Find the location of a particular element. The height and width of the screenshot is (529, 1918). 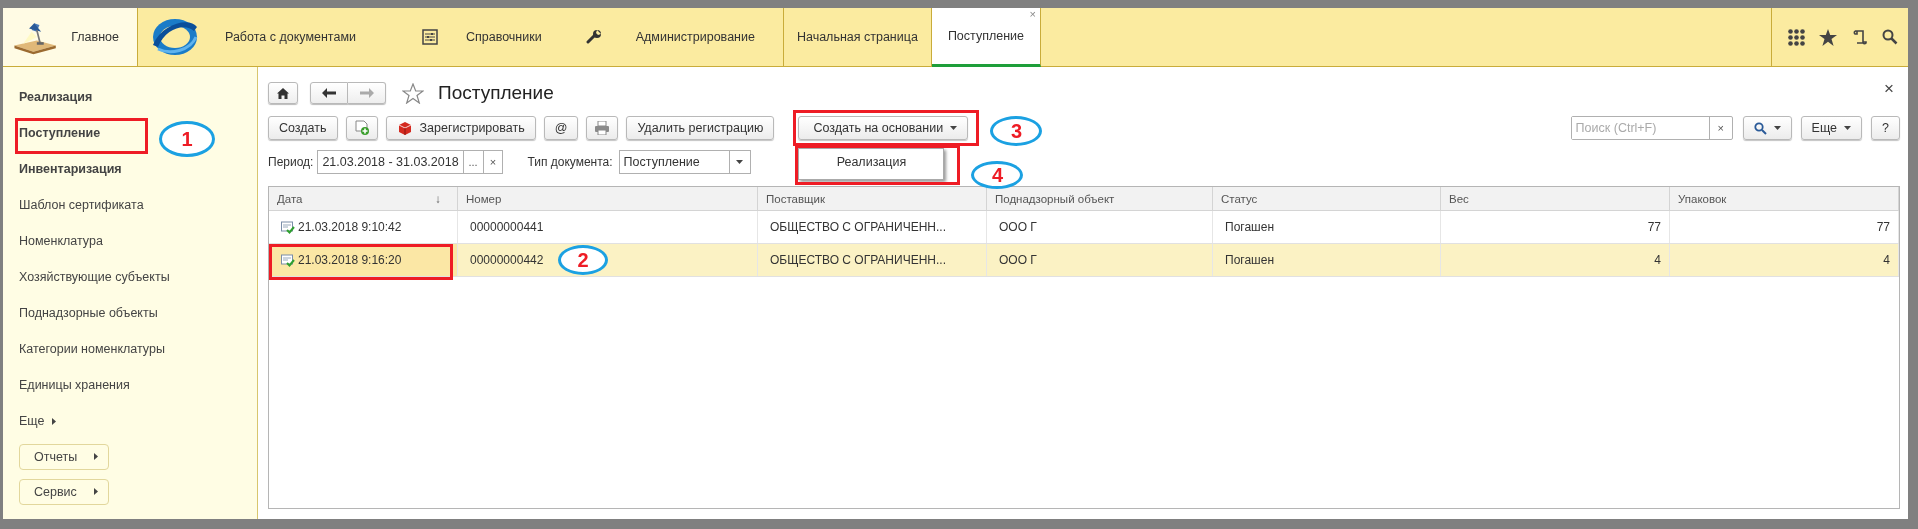

star-icon is located at coordinates (1828, 37).